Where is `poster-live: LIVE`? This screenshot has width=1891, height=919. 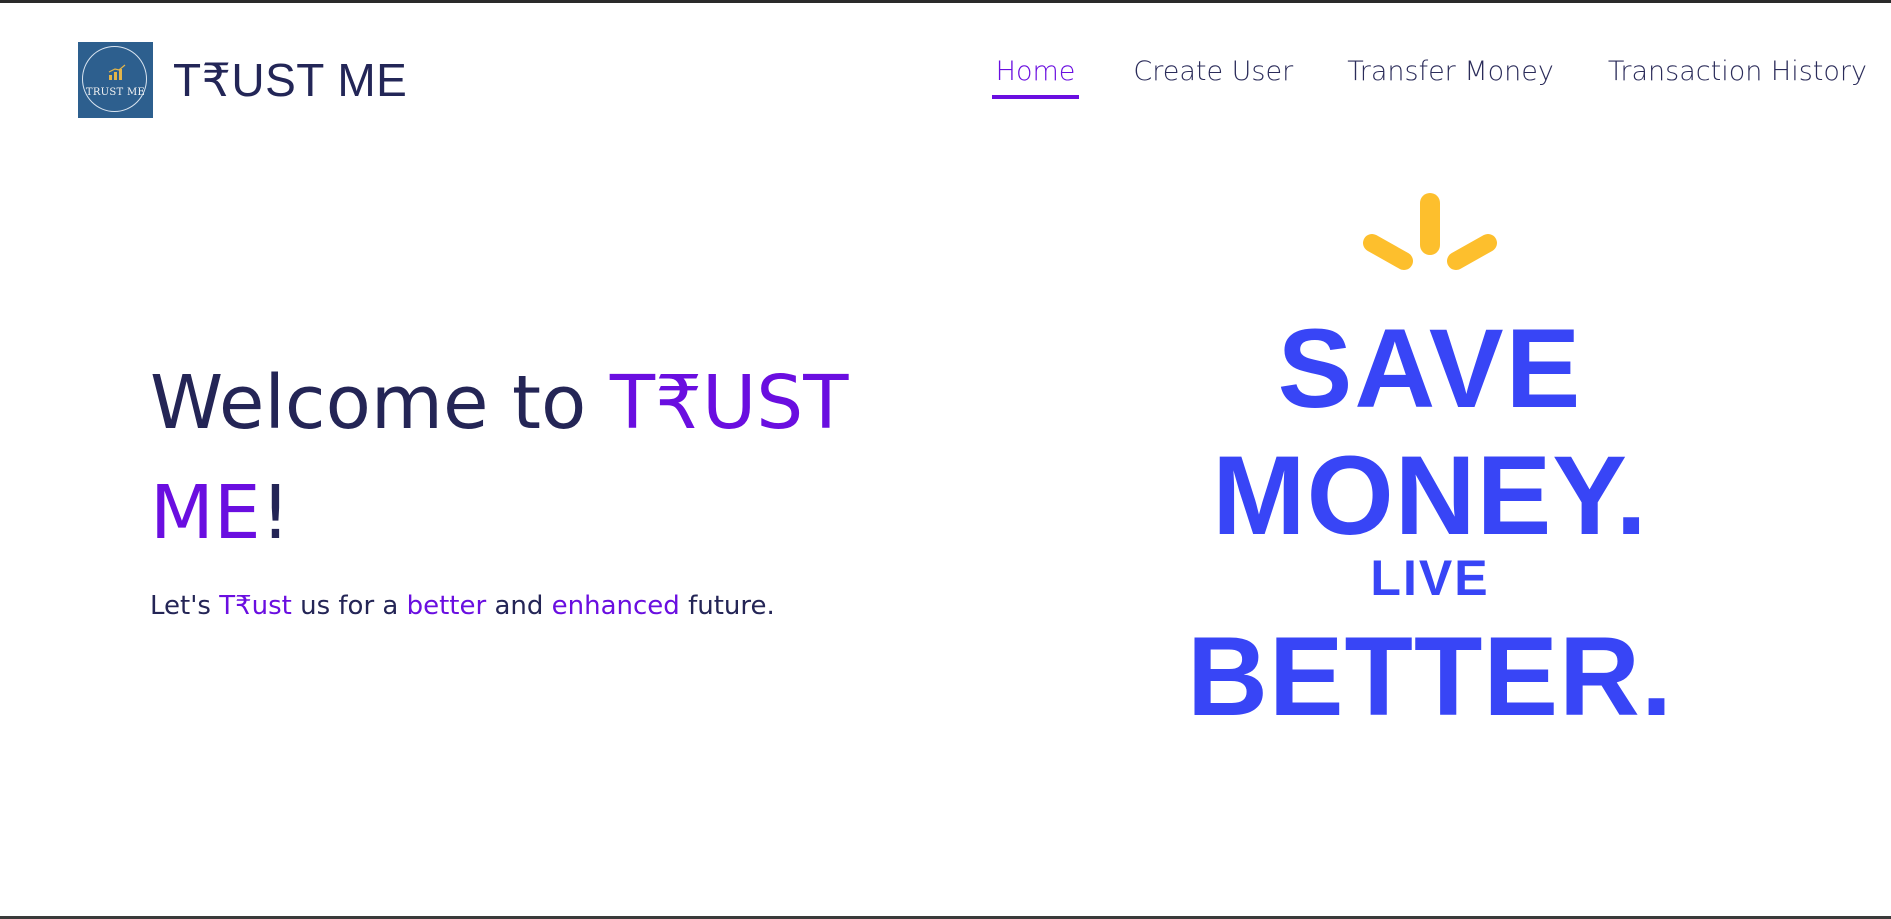
poster-live: LIVE is located at coordinates (1430, 578).